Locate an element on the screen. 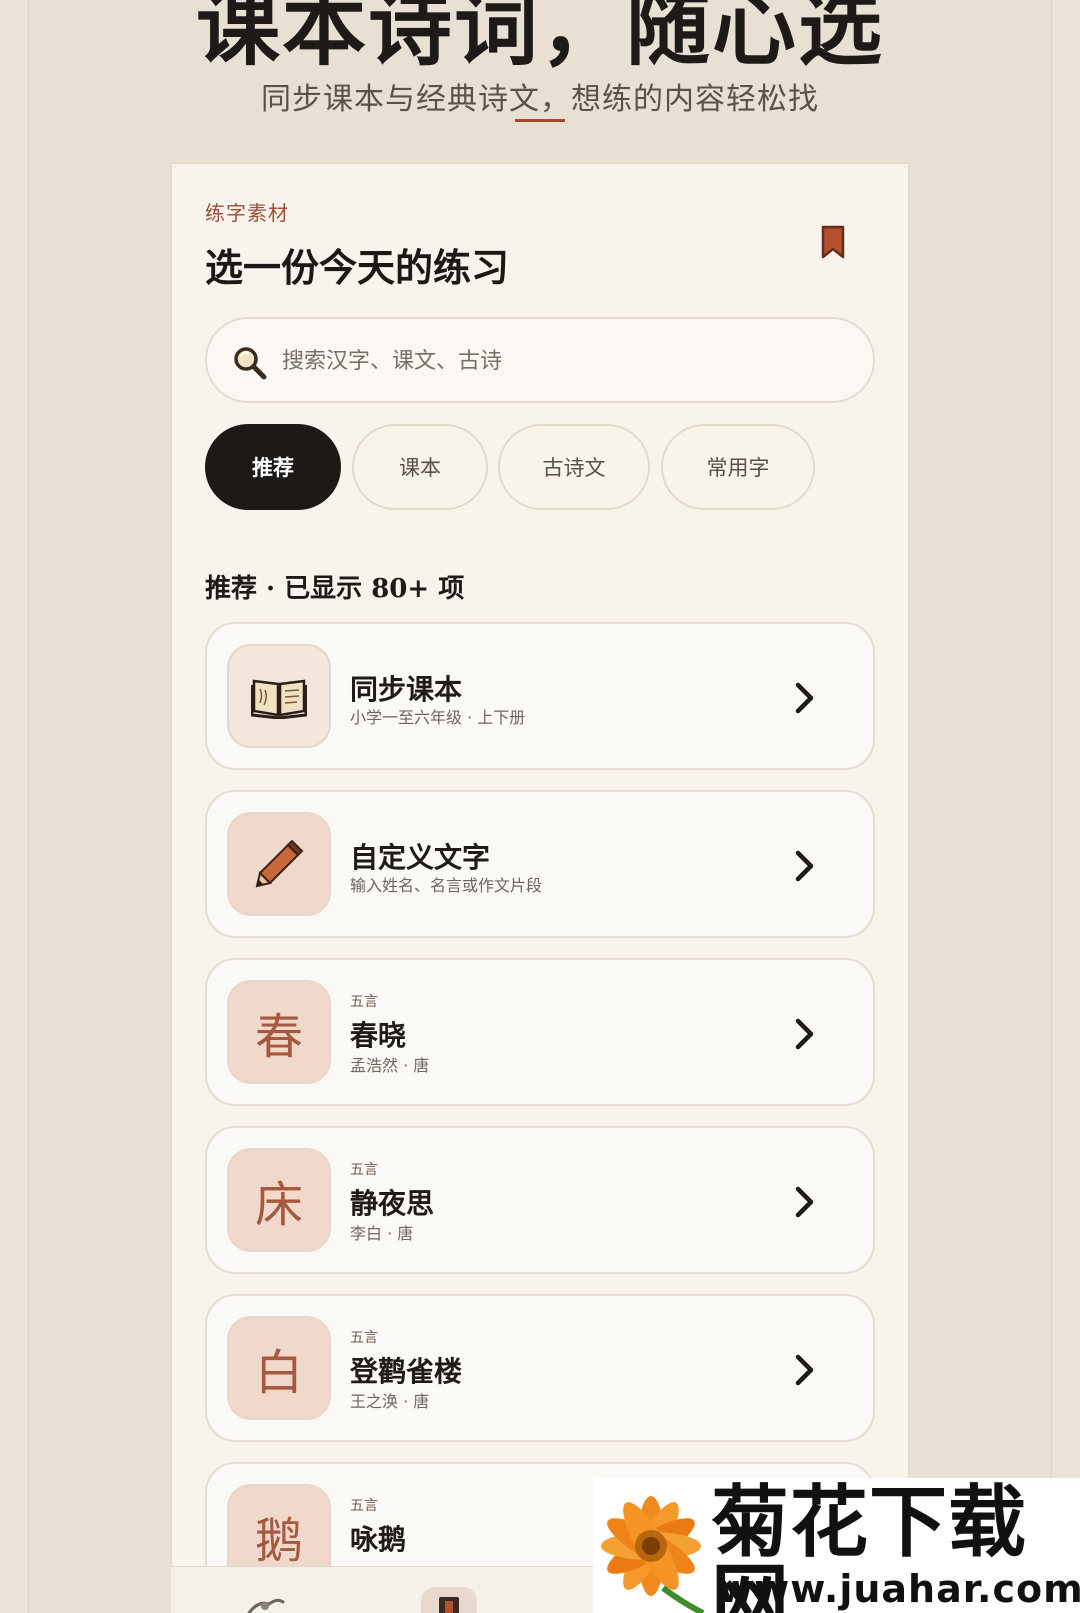 This screenshot has height=1613, width=1080. section-heading: 推荐 · 已显示 80+ 项 is located at coordinates (335, 589).